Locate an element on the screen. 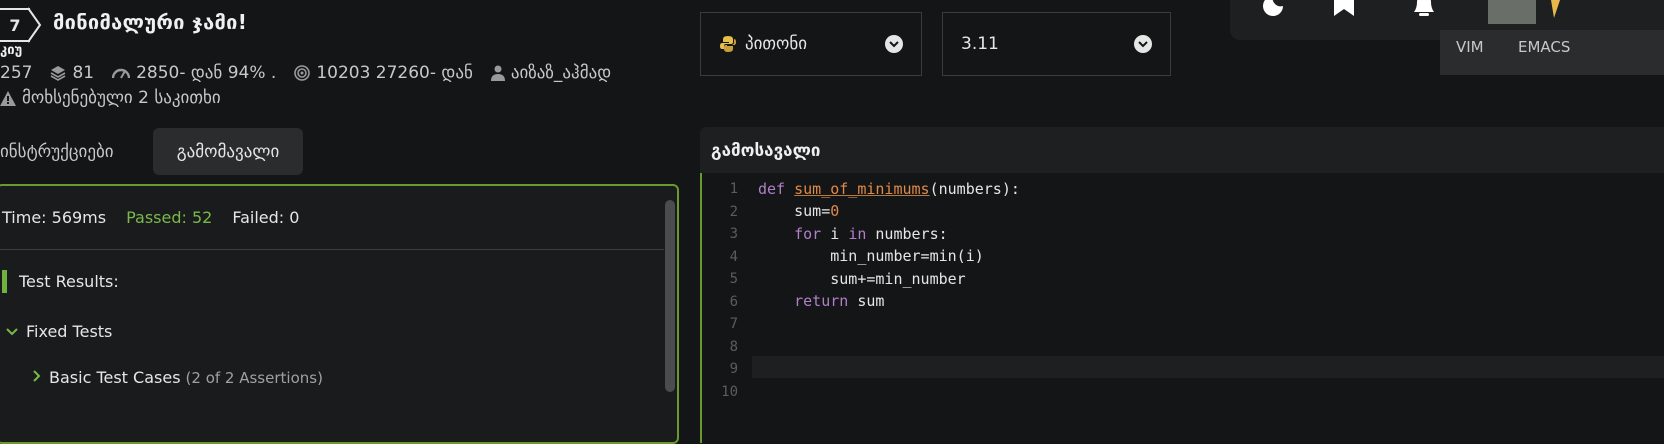 This screenshot has height=444, width=1664. editor-title: გამოსავალი is located at coordinates (766, 151).